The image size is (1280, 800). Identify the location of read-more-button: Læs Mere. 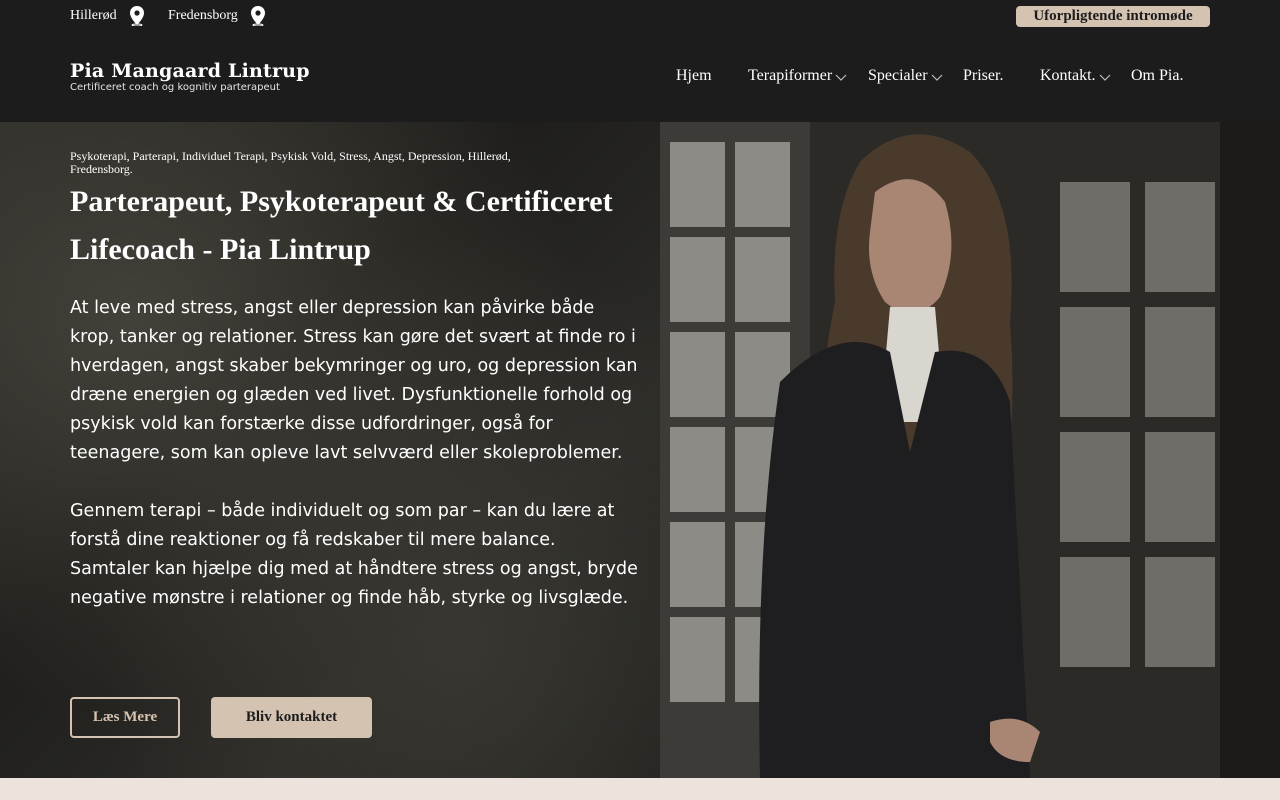
(125, 717).